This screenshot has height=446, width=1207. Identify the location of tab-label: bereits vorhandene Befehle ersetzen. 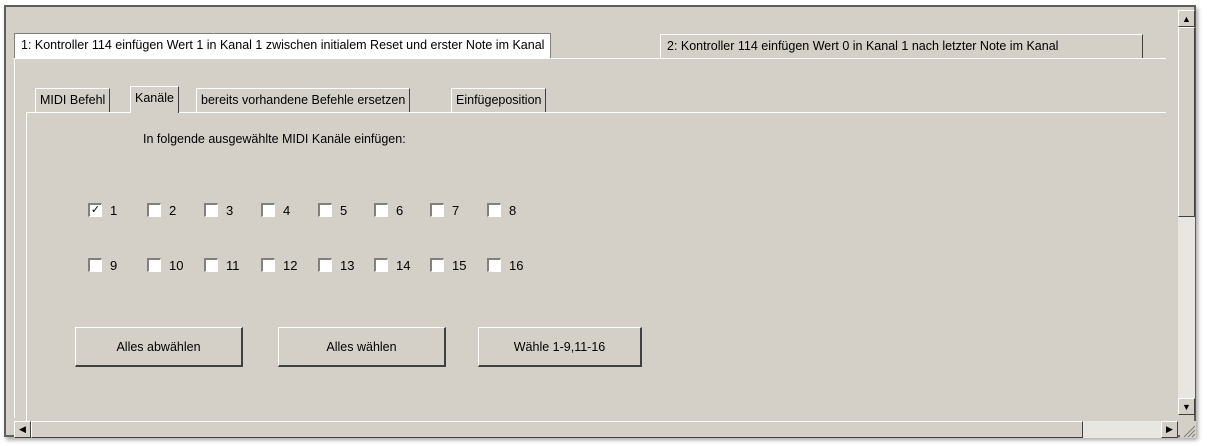
(303, 100).